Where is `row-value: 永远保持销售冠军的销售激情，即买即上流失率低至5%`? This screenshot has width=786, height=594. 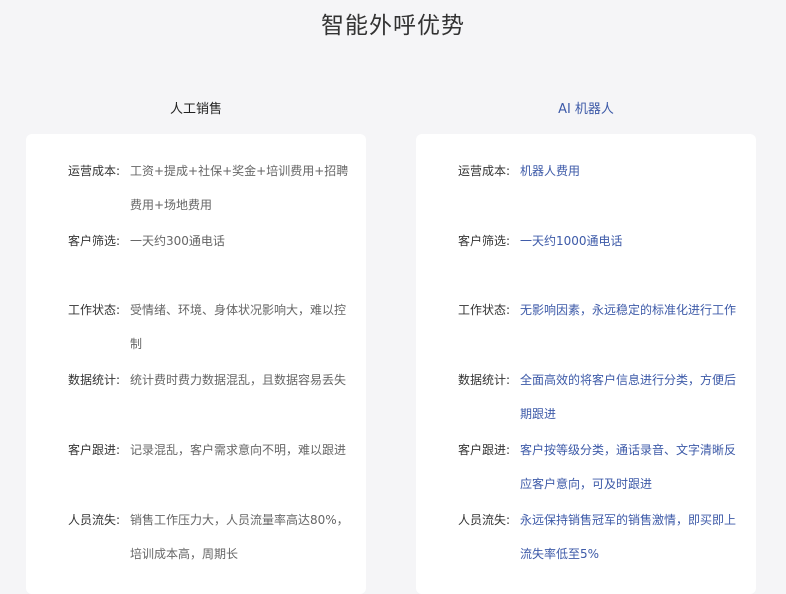
row-value: 永远保持销售冠军的销售激情，即买即上流失率低至5% is located at coordinates (628, 537).